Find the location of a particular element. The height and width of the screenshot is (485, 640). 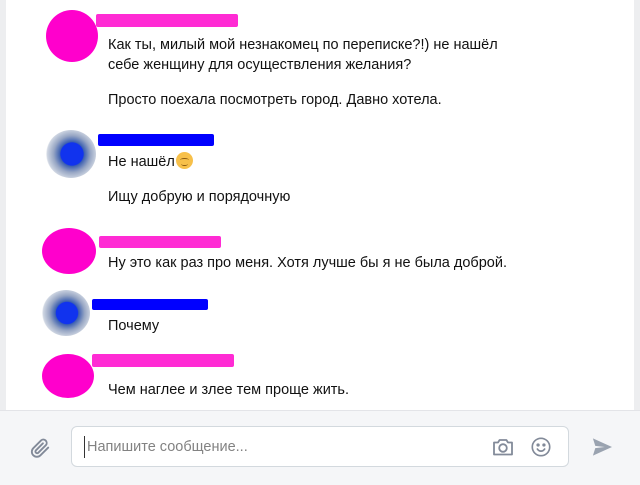

message-text-content: Не нашёл is located at coordinates (141, 162).